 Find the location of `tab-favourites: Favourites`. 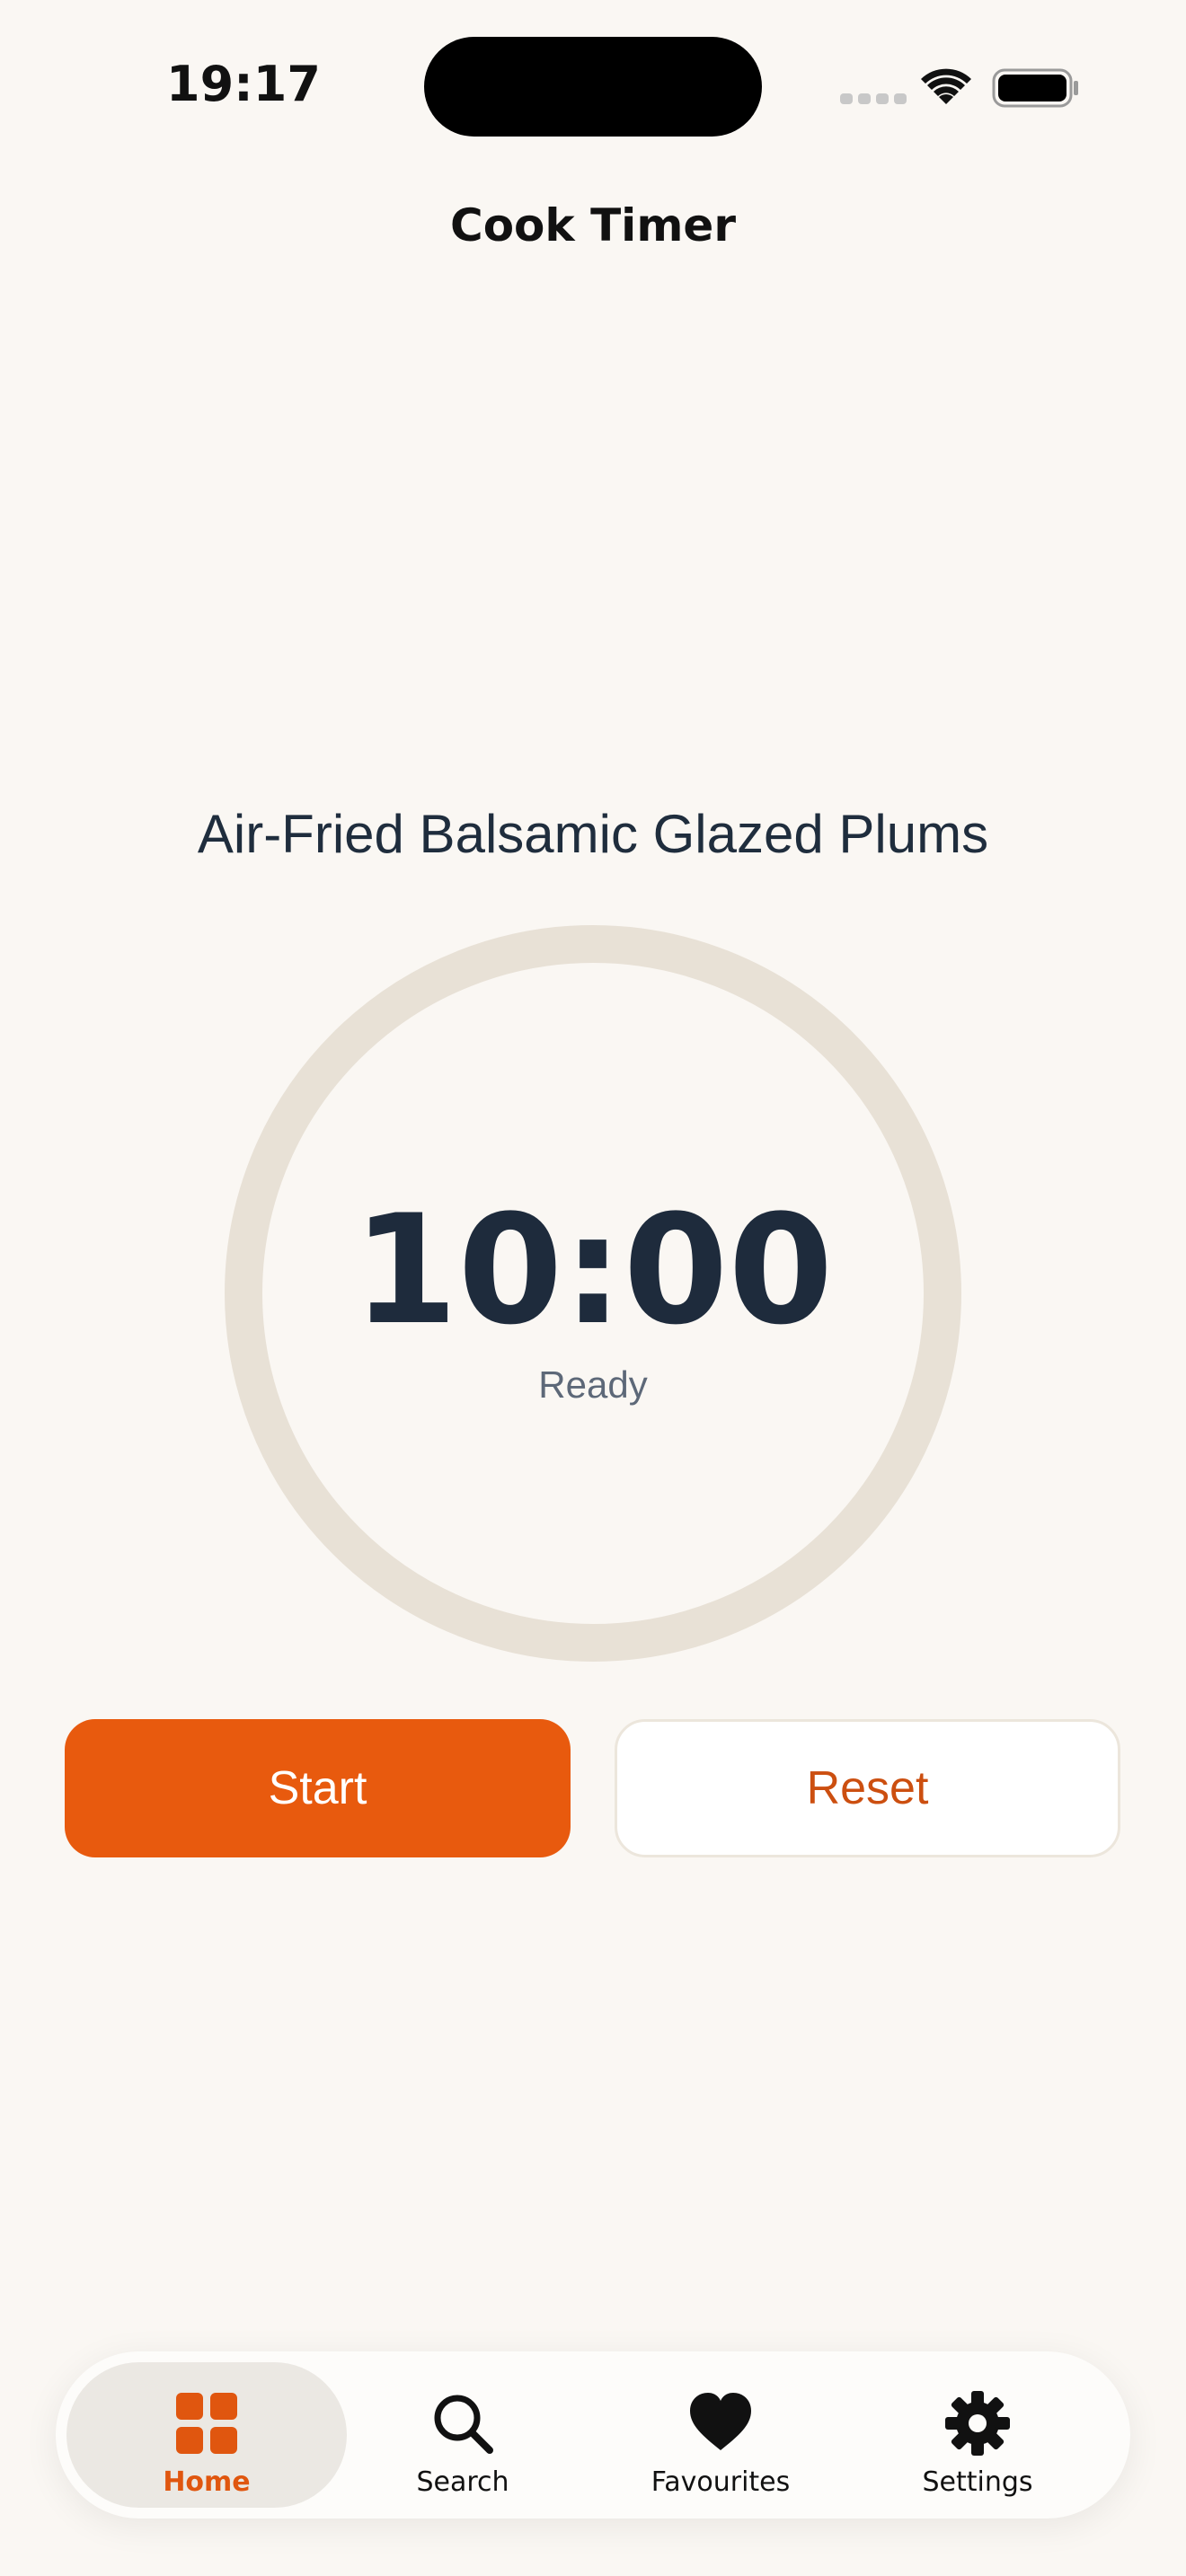

tab-favourites: Favourites is located at coordinates (720, 2435).